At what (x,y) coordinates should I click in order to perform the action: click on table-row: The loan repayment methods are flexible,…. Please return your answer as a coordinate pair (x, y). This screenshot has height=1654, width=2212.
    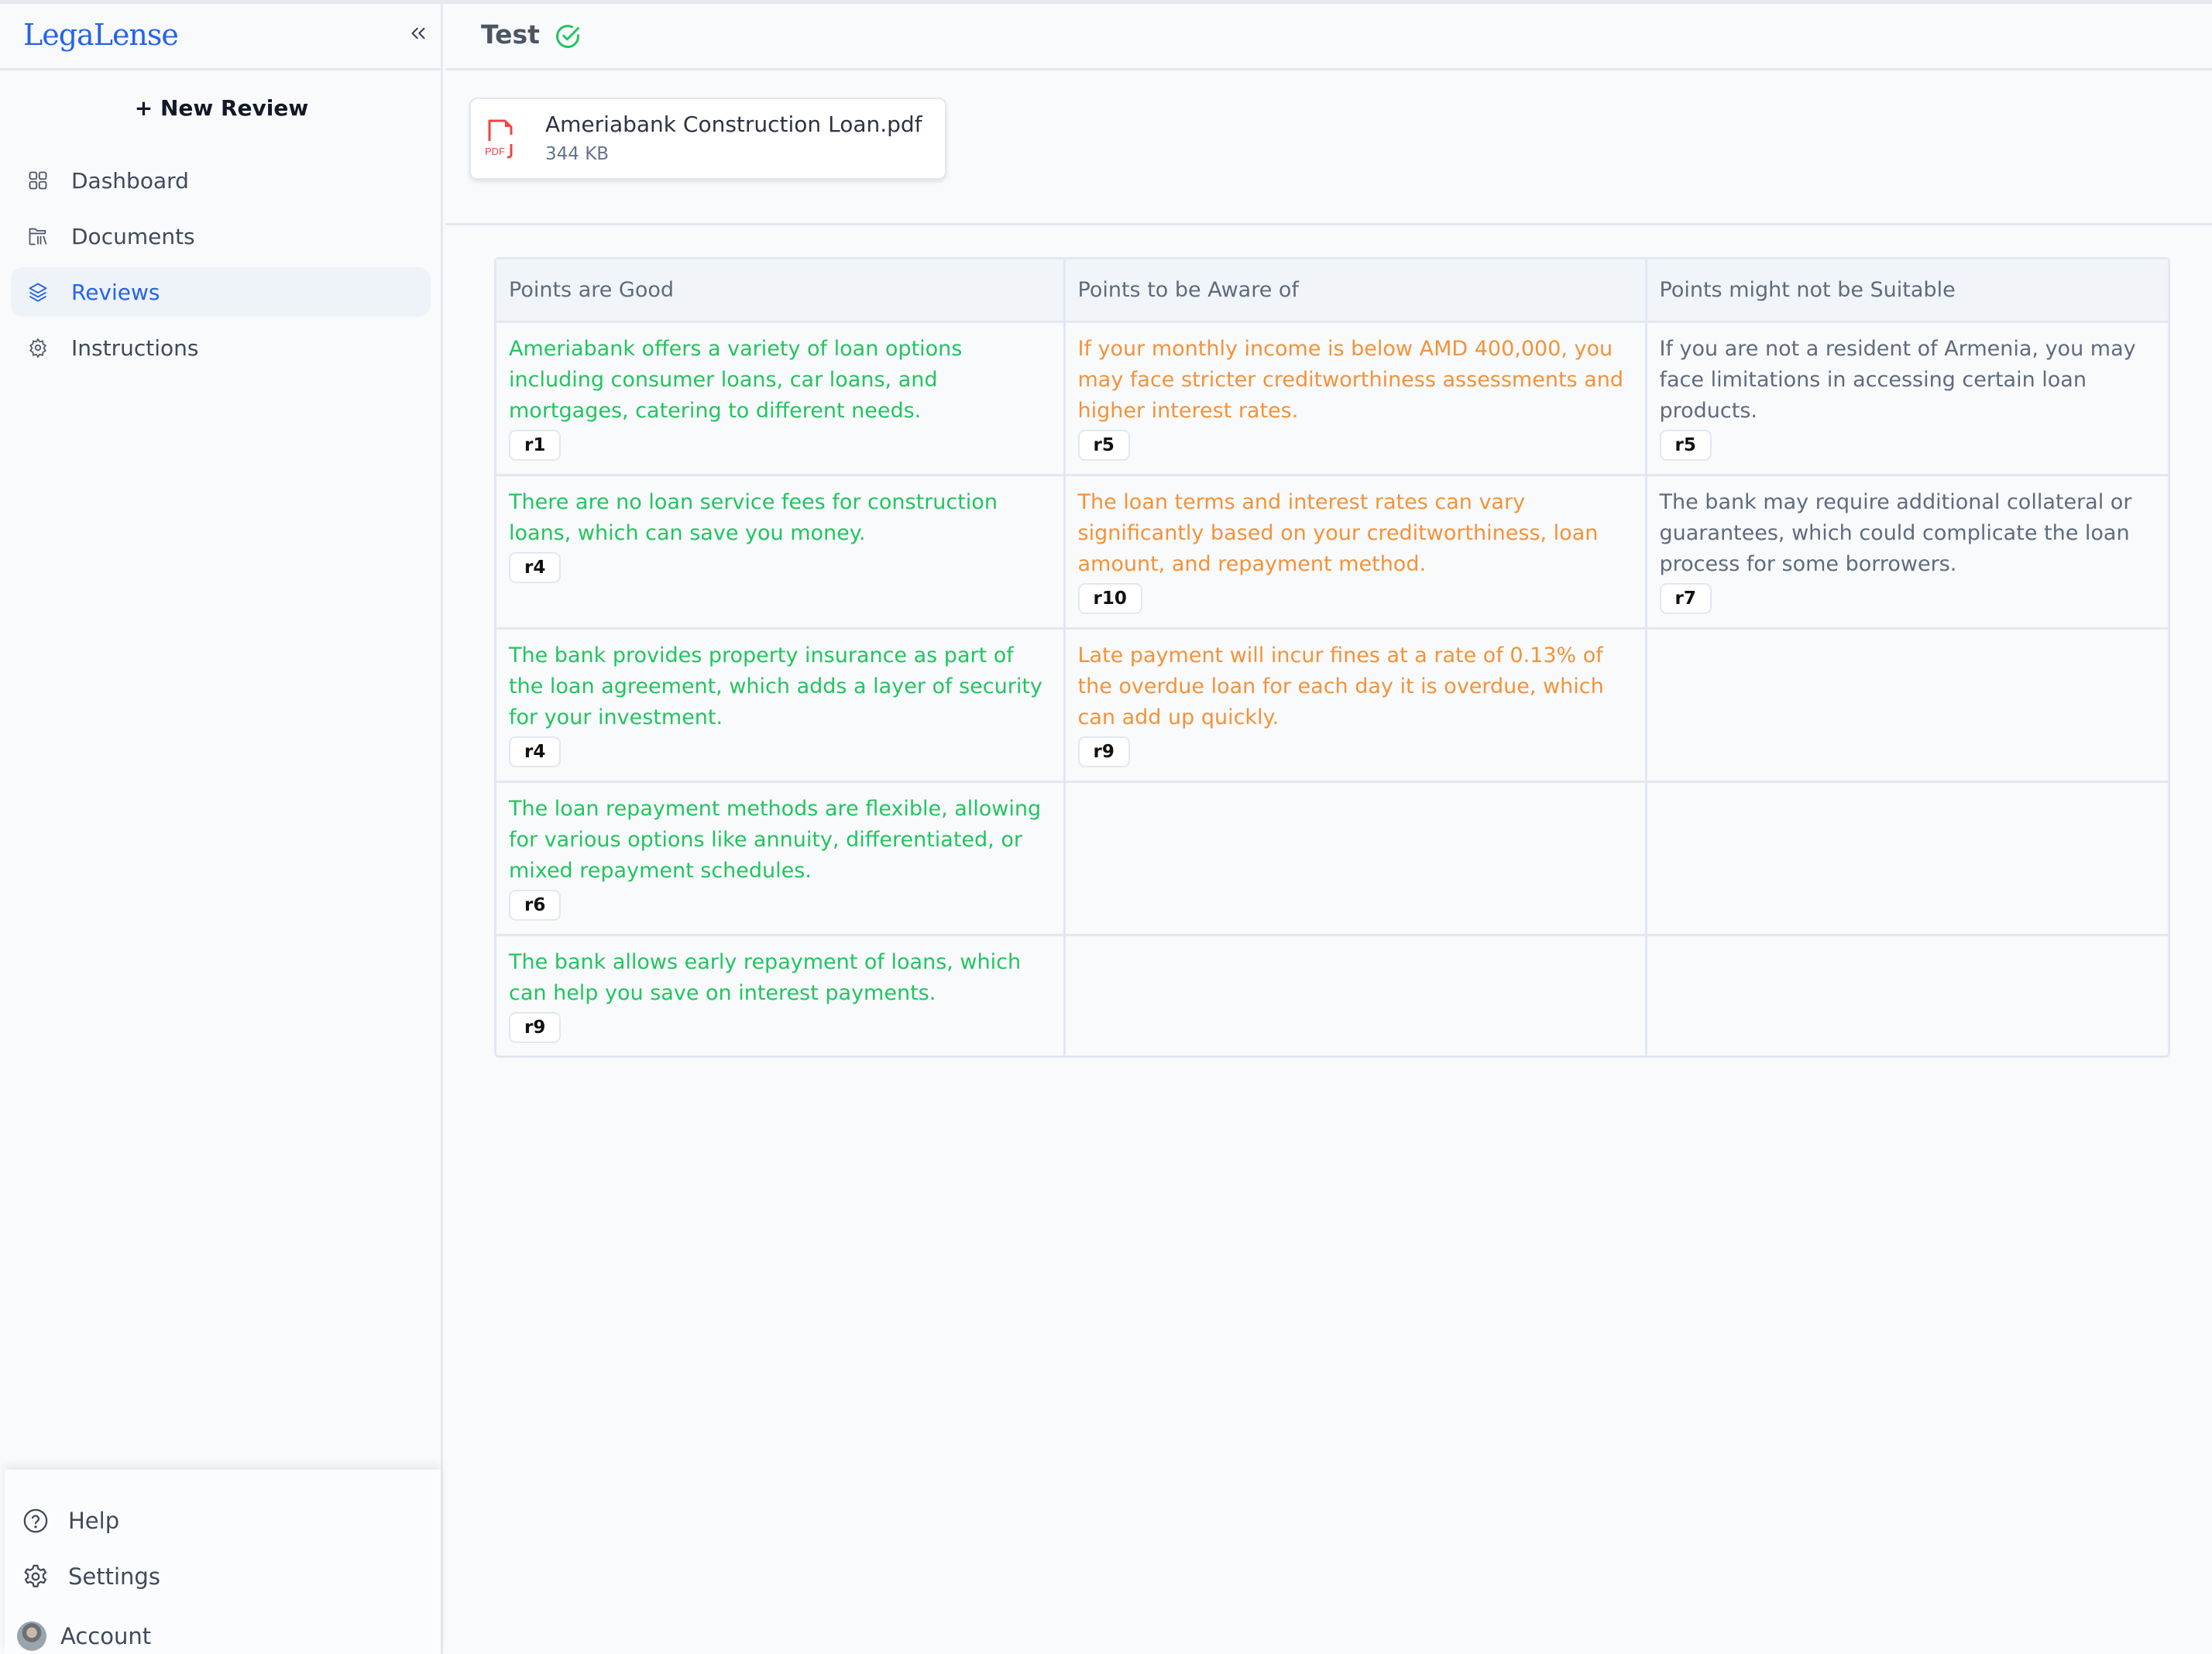
    Looking at the image, I should click on (1332, 858).